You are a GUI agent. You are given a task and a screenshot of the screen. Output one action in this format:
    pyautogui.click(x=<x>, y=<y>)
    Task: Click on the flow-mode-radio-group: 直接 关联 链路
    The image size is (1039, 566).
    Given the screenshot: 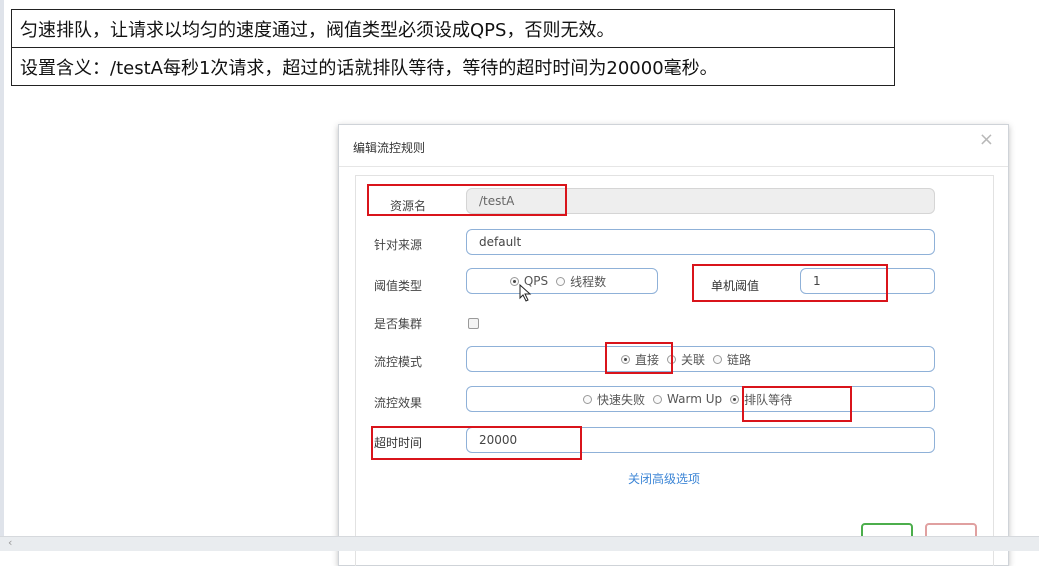 What is the action you would take?
    pyautogui.click(x=700, y=359)
    